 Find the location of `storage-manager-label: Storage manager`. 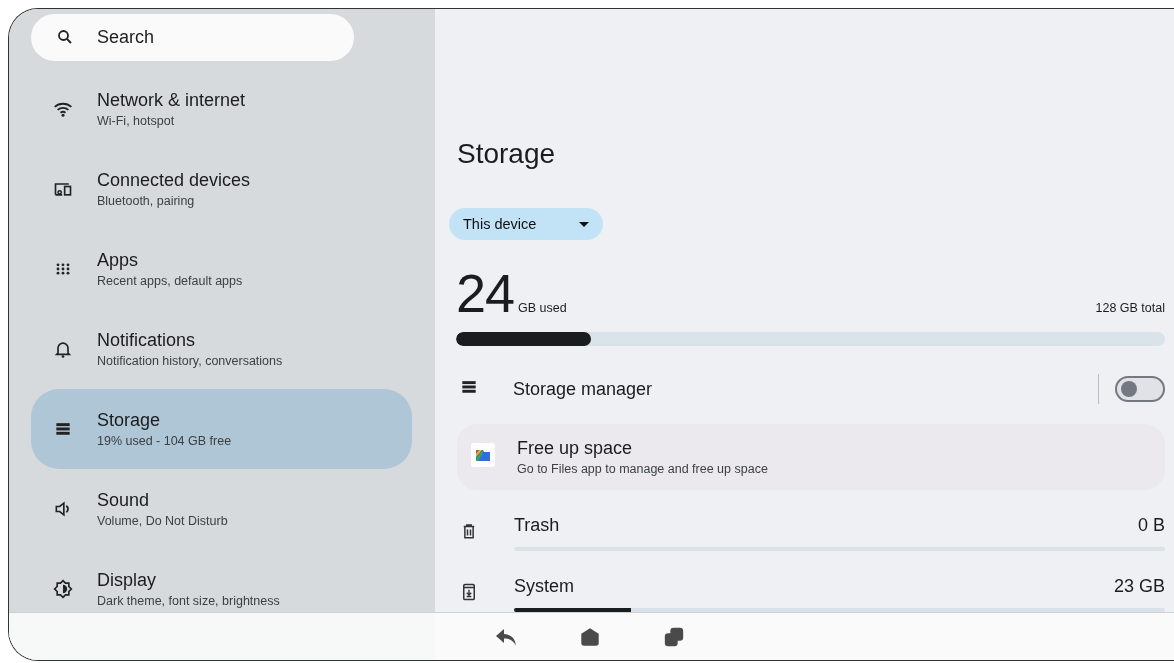

storage-manager-label: Storage manager is located at coordinates (583, 389).